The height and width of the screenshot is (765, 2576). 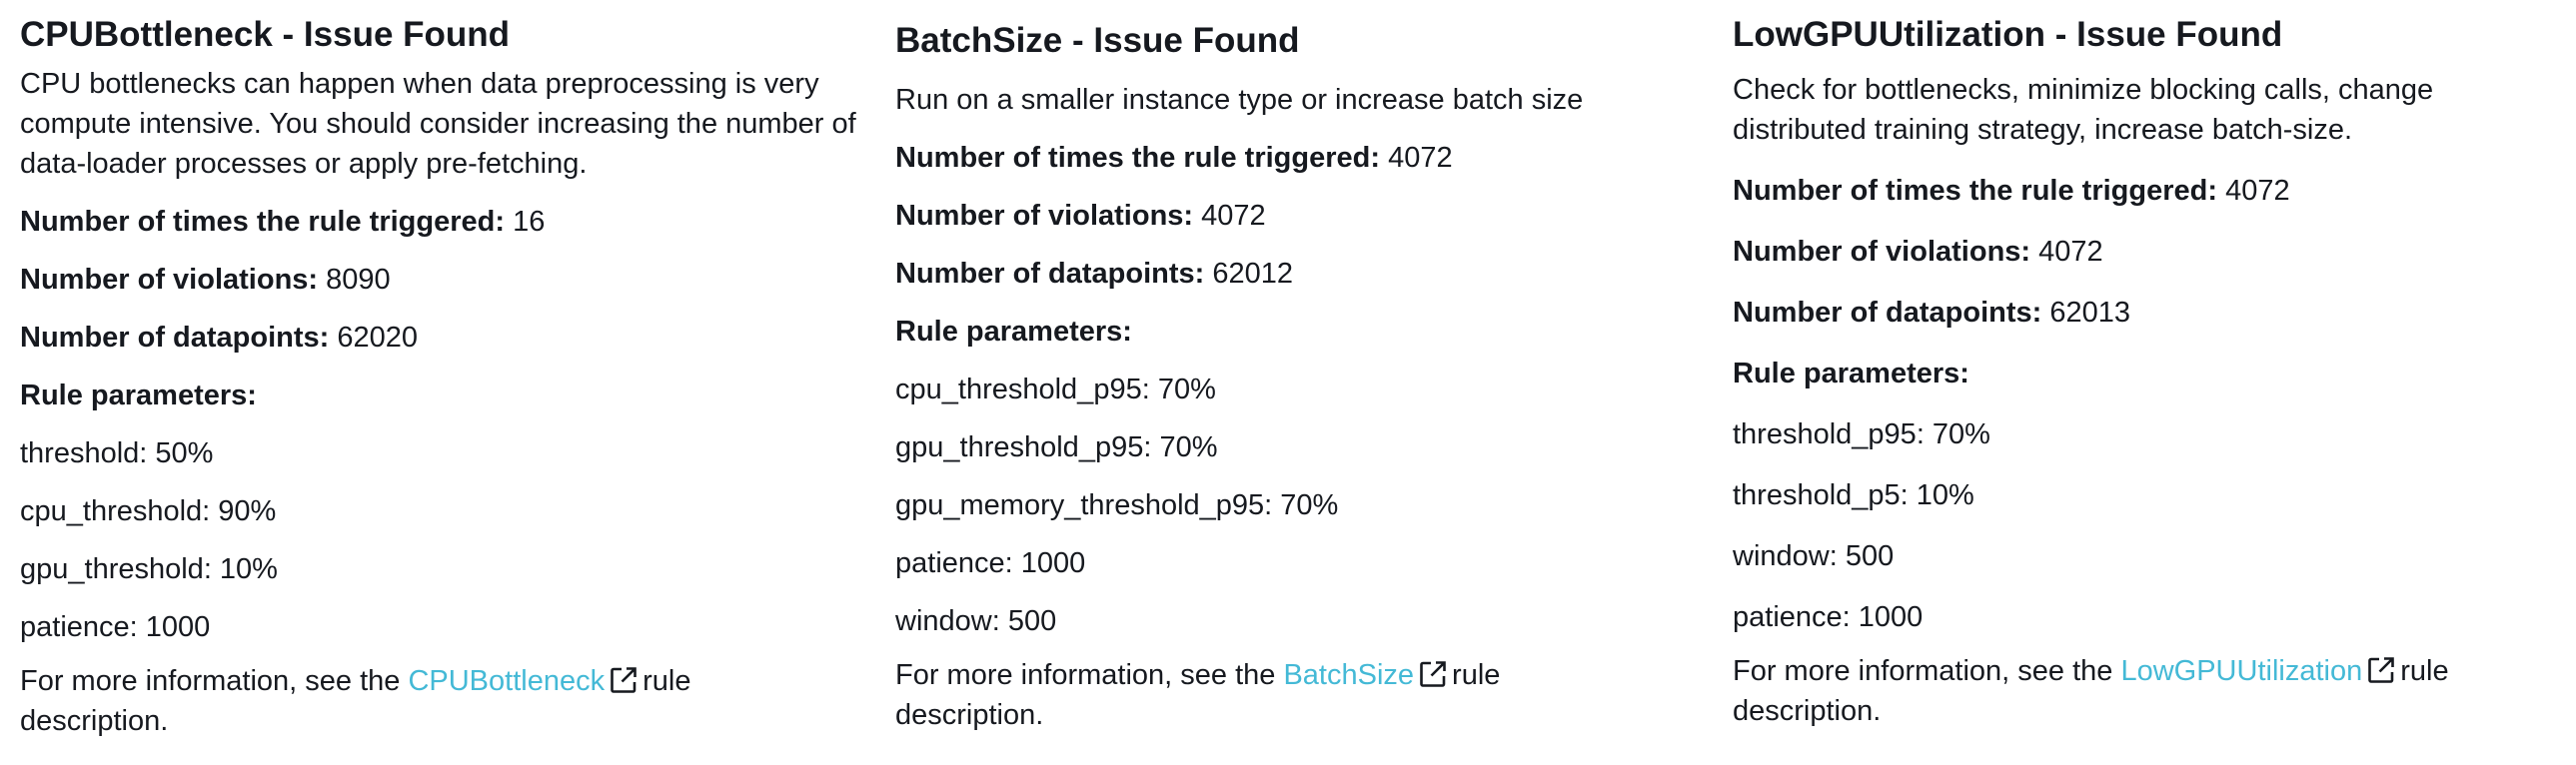 What do you see at coordinates (1853, 495) in the screenshot?
I see `rule-parameter: threshold_p5: 10%` at bounding box center [1853, 495].